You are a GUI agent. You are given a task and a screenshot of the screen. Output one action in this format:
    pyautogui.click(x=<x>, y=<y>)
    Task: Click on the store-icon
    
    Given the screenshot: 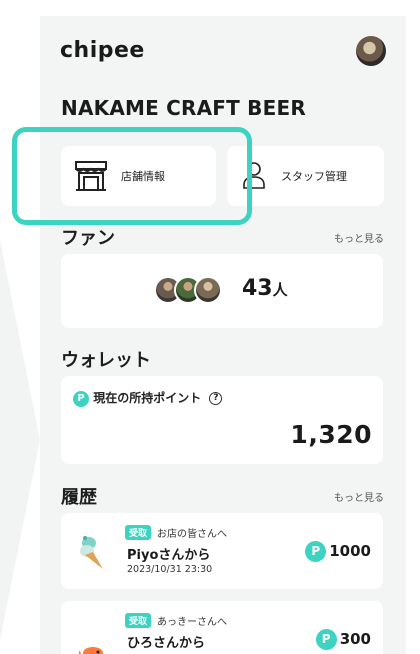 What is the action you would take?
    pyautogui.click(x=91, y=176)
    